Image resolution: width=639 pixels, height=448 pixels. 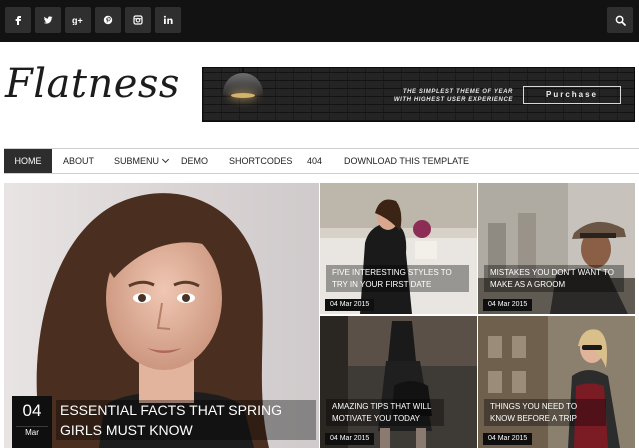 I want to click on site-logo: Flatness, so click(x=92, y=84).